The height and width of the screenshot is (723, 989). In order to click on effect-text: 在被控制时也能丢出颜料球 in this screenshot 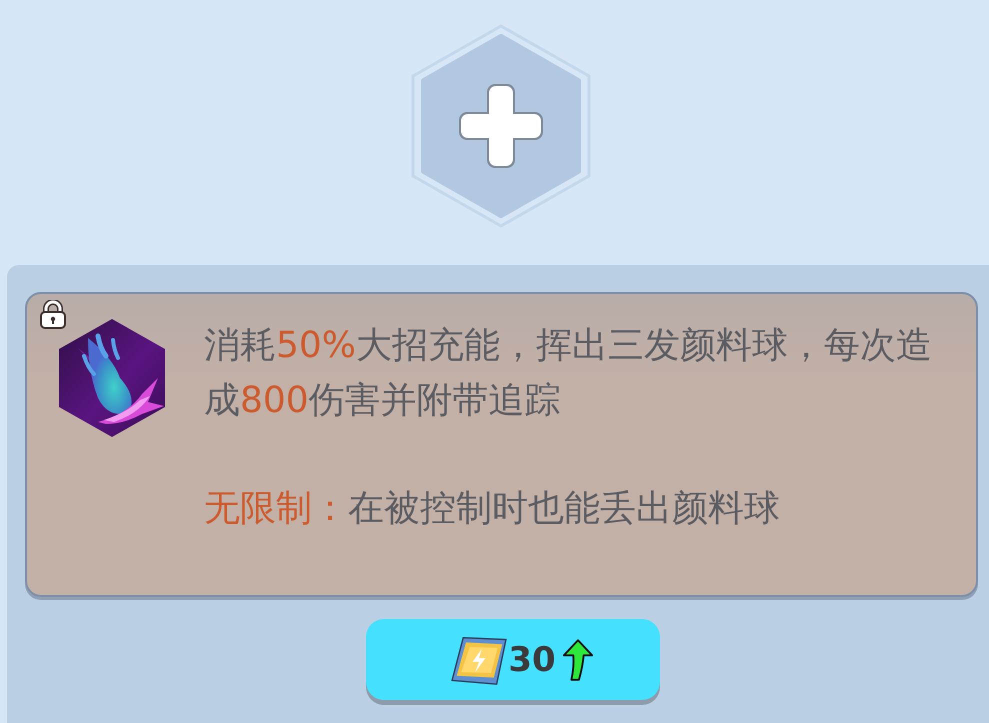, I will do `click(564, 509)`.